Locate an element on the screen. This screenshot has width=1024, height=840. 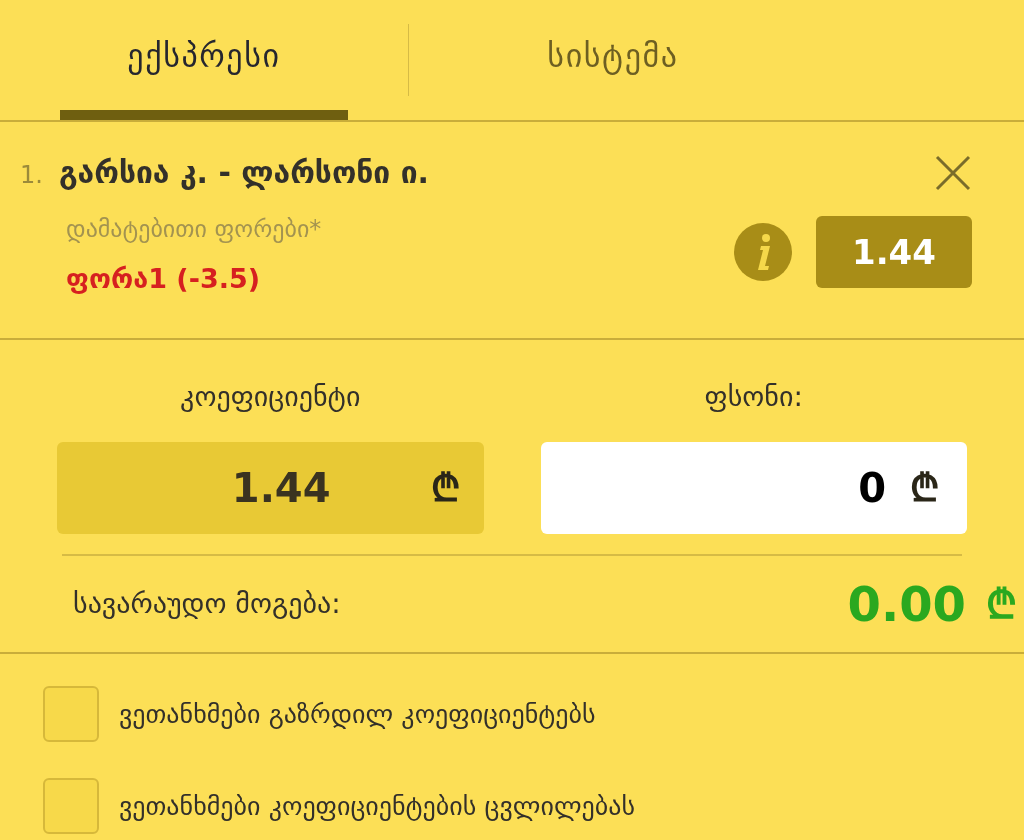
tab: სისტემა is located at coordinates (613, 60).